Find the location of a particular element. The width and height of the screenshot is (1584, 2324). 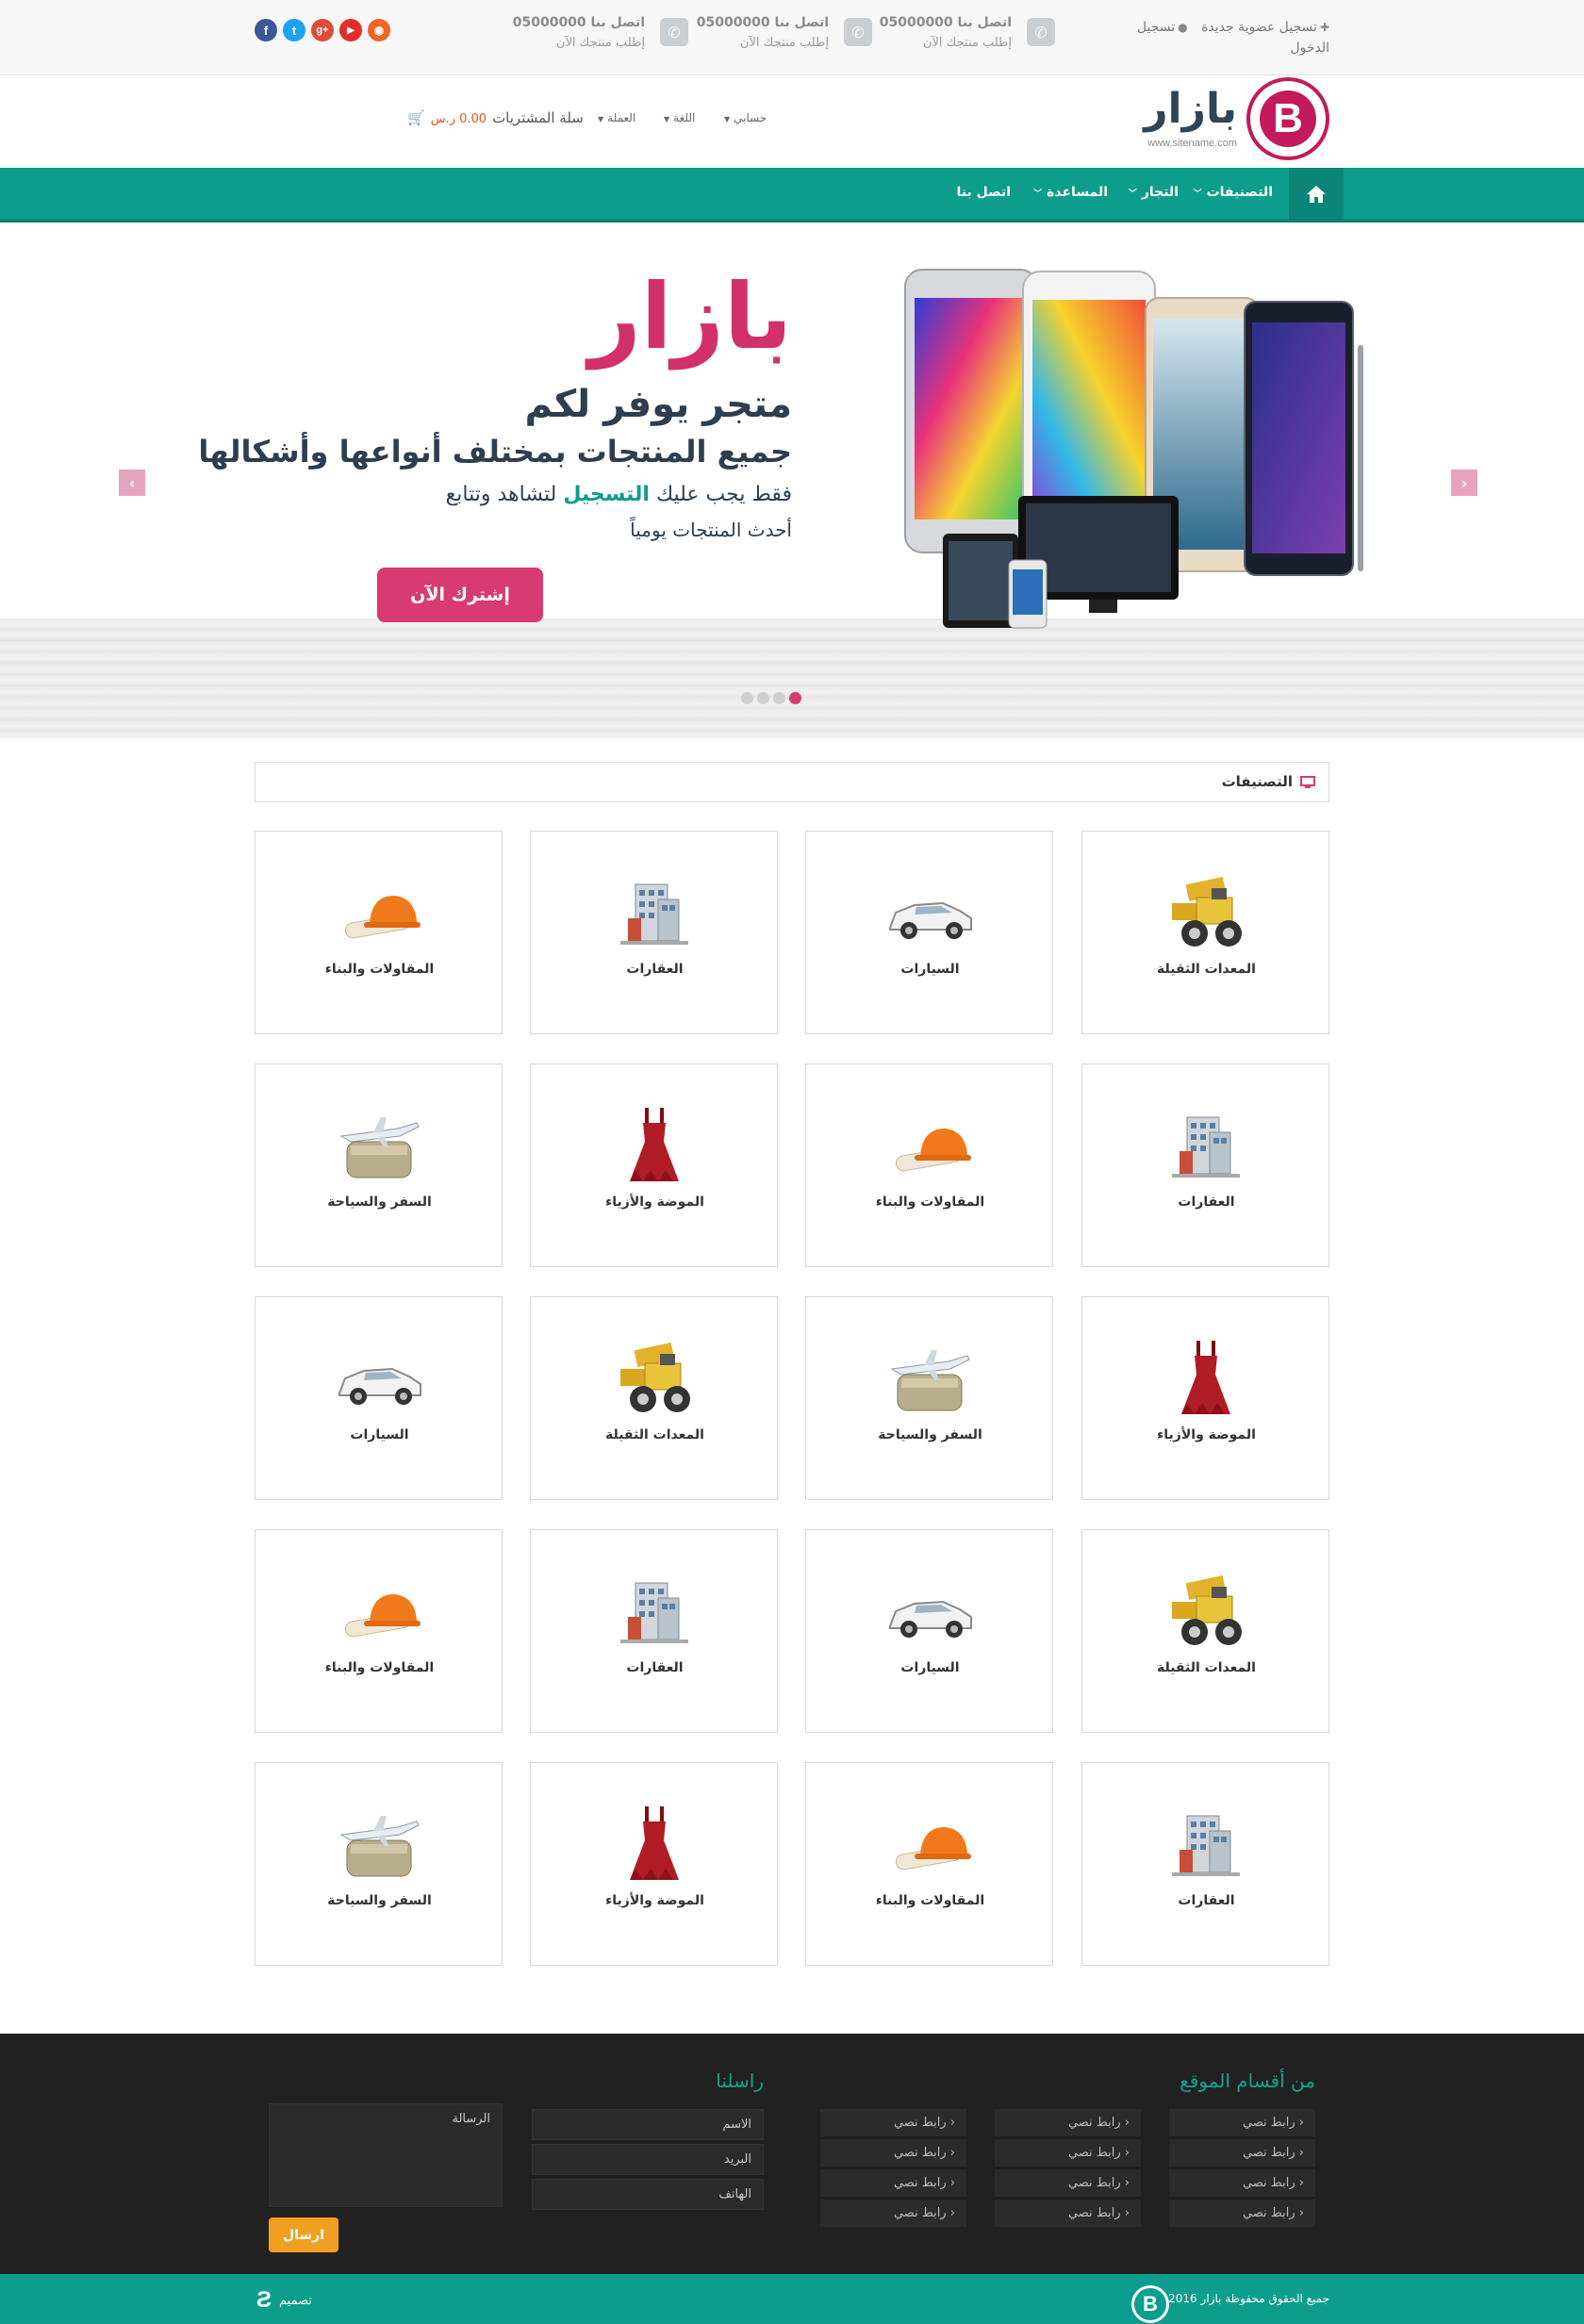

account-dropdown: حسابي▼ is located at coordinates (745, 117).